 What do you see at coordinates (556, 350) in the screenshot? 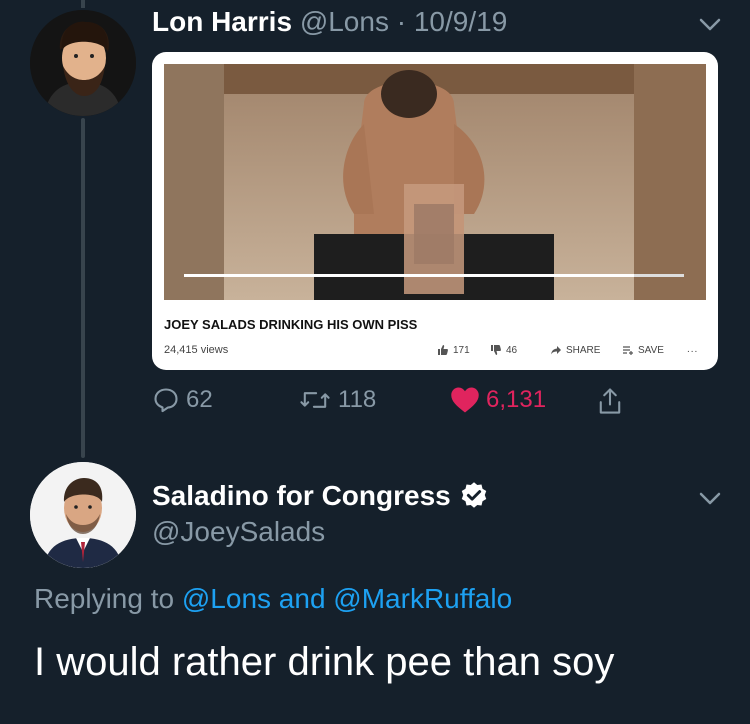
I see `share-arrow-icon` at bounding box center [556, 350].